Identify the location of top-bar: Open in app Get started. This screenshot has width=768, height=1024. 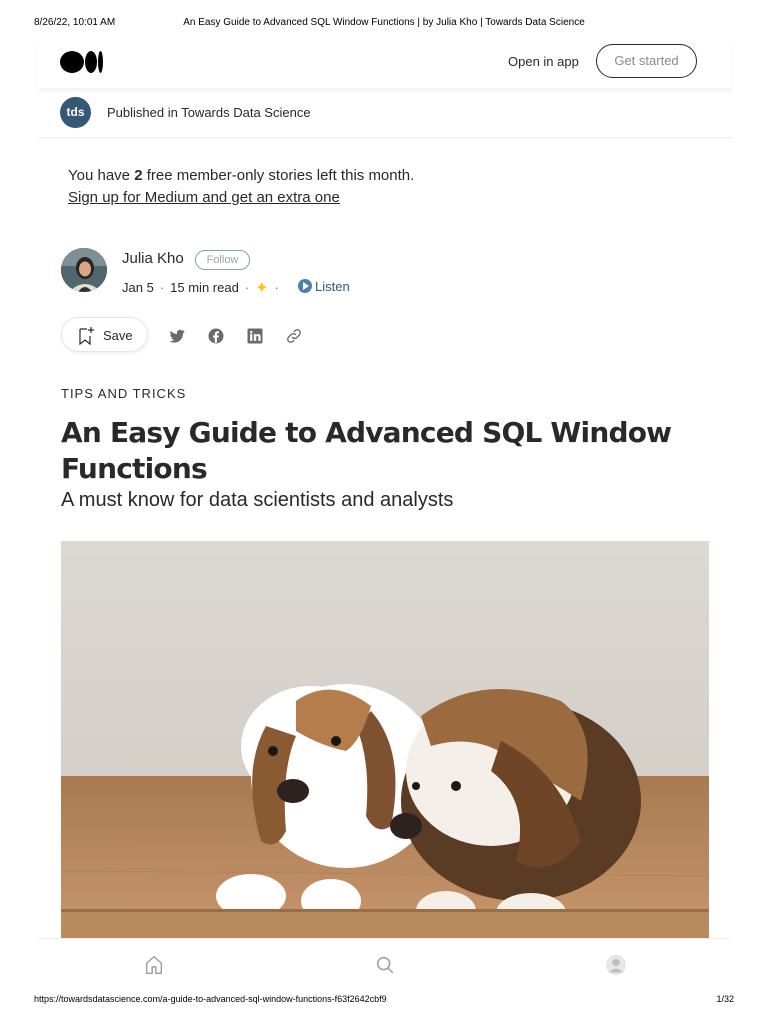
(385, 64).